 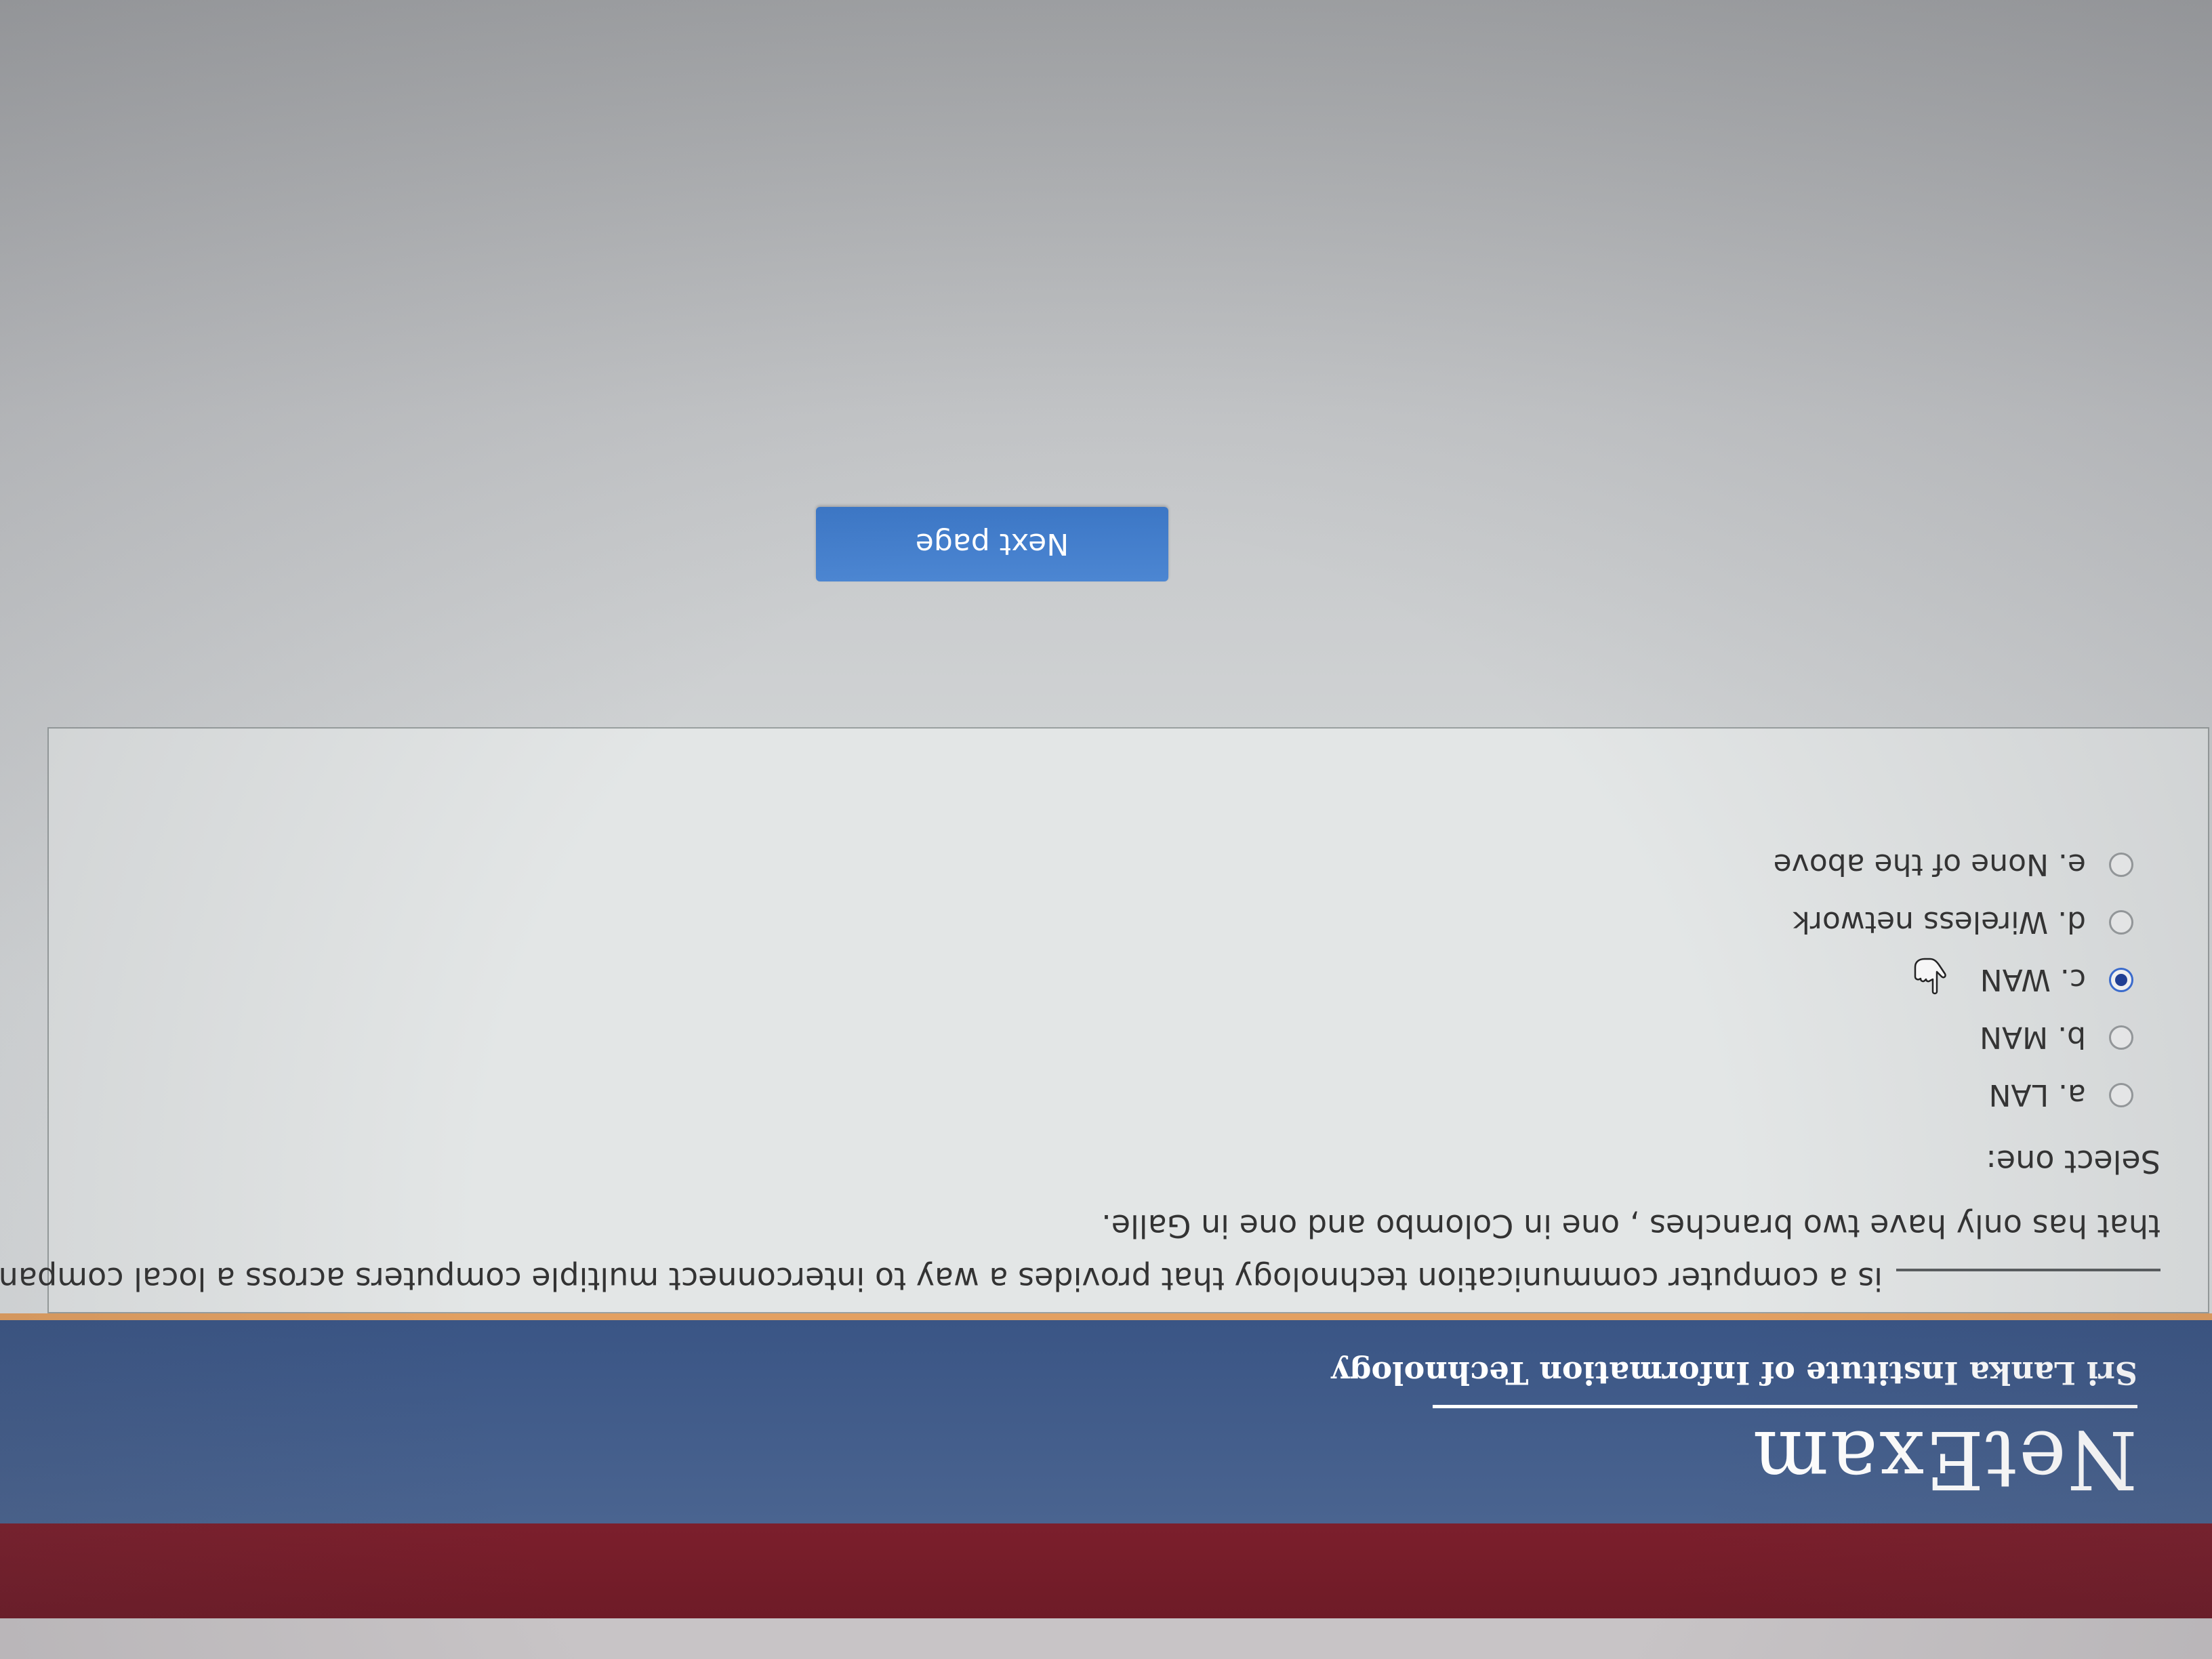 What do you see at coordinates (1106, 1638) in the screenshot?
I see `screen-top-strip` at bounding box center [1106, 1638].